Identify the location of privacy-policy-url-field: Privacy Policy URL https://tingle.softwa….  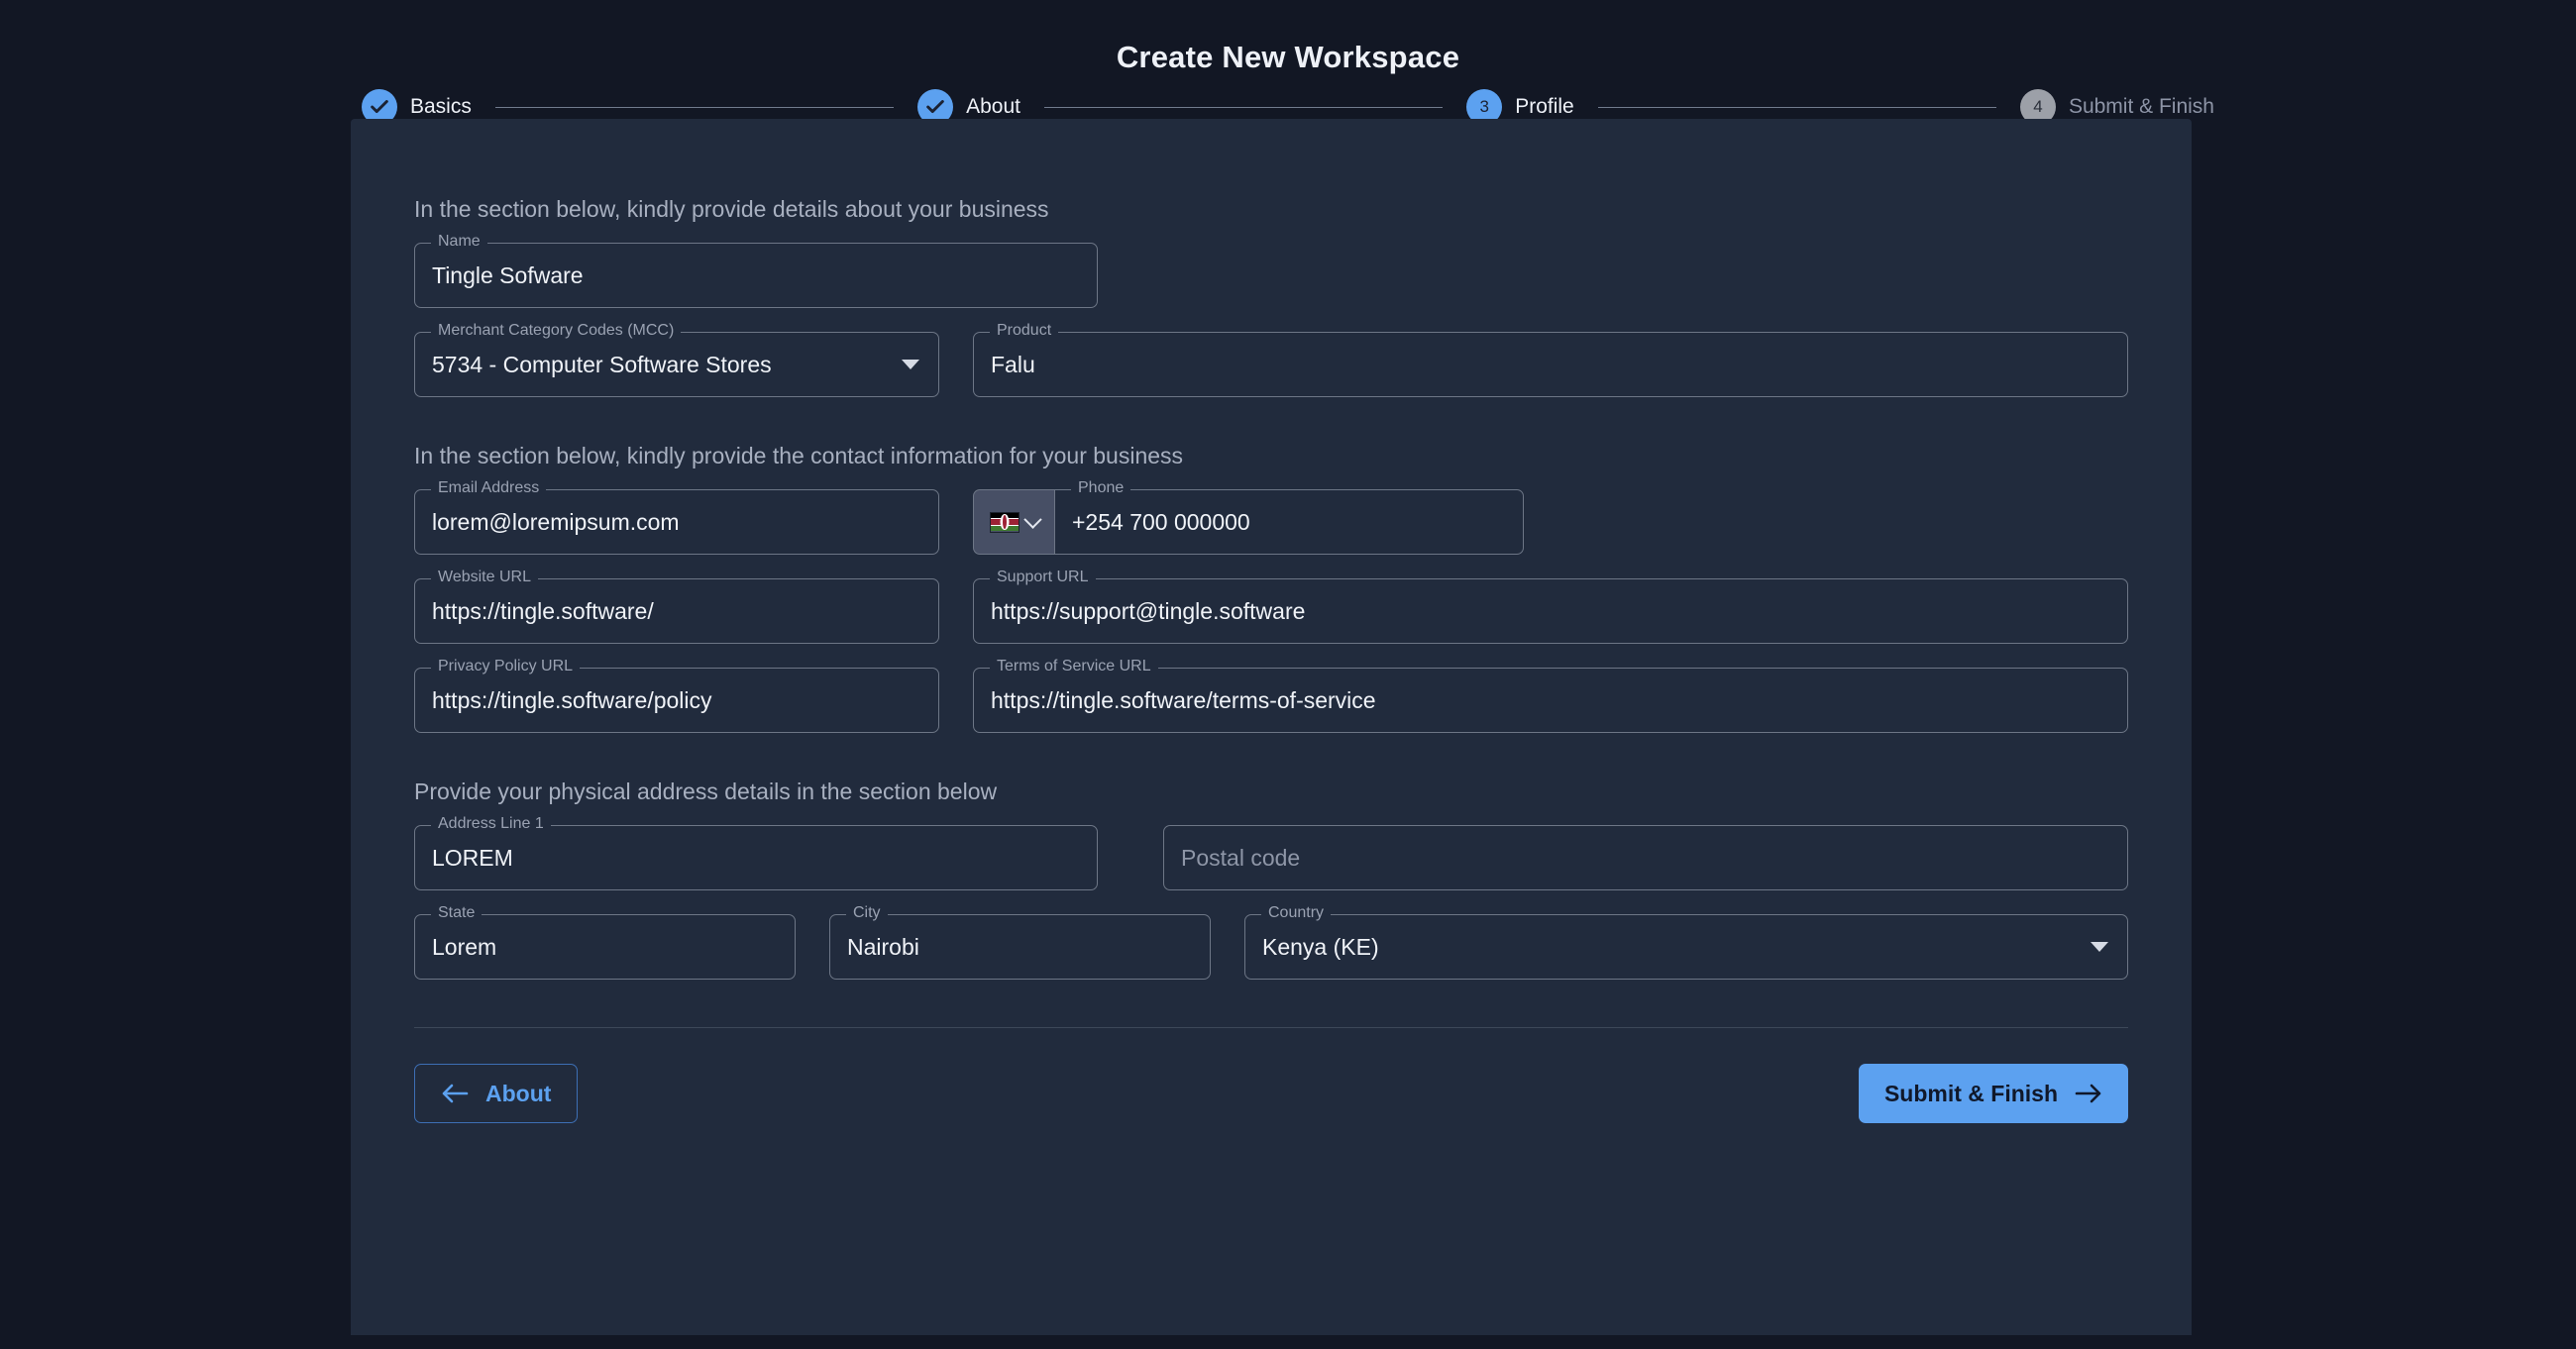
(676, 695).